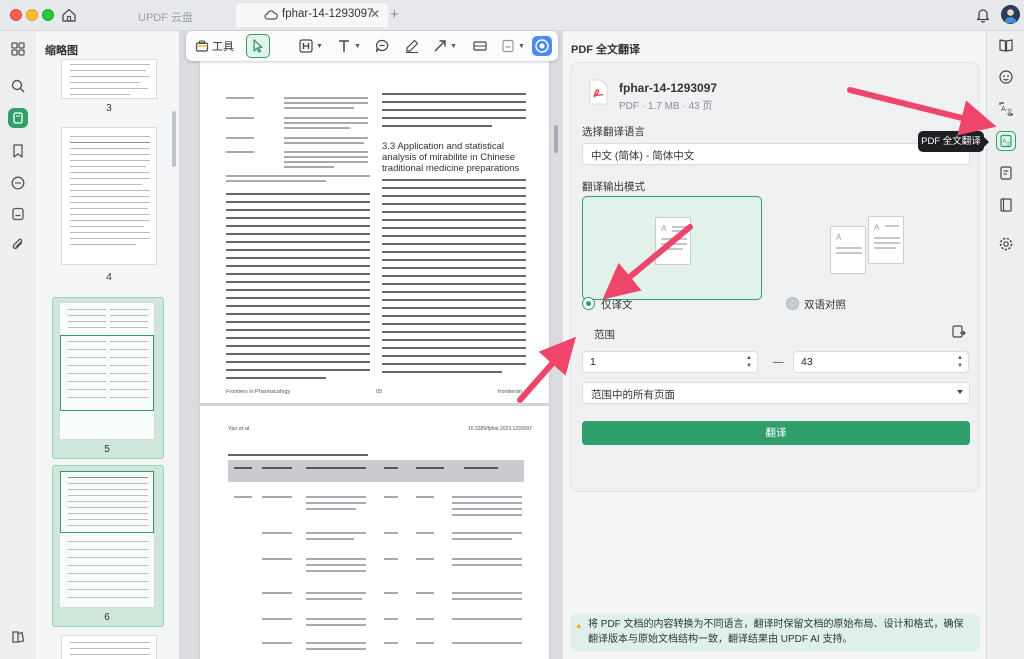 The width and height of the screenshot is (1024, 659). What do you see at coordinates (1006, 205) in the screenshot?
I see `book-icon` at bounding box center [1006, 205].